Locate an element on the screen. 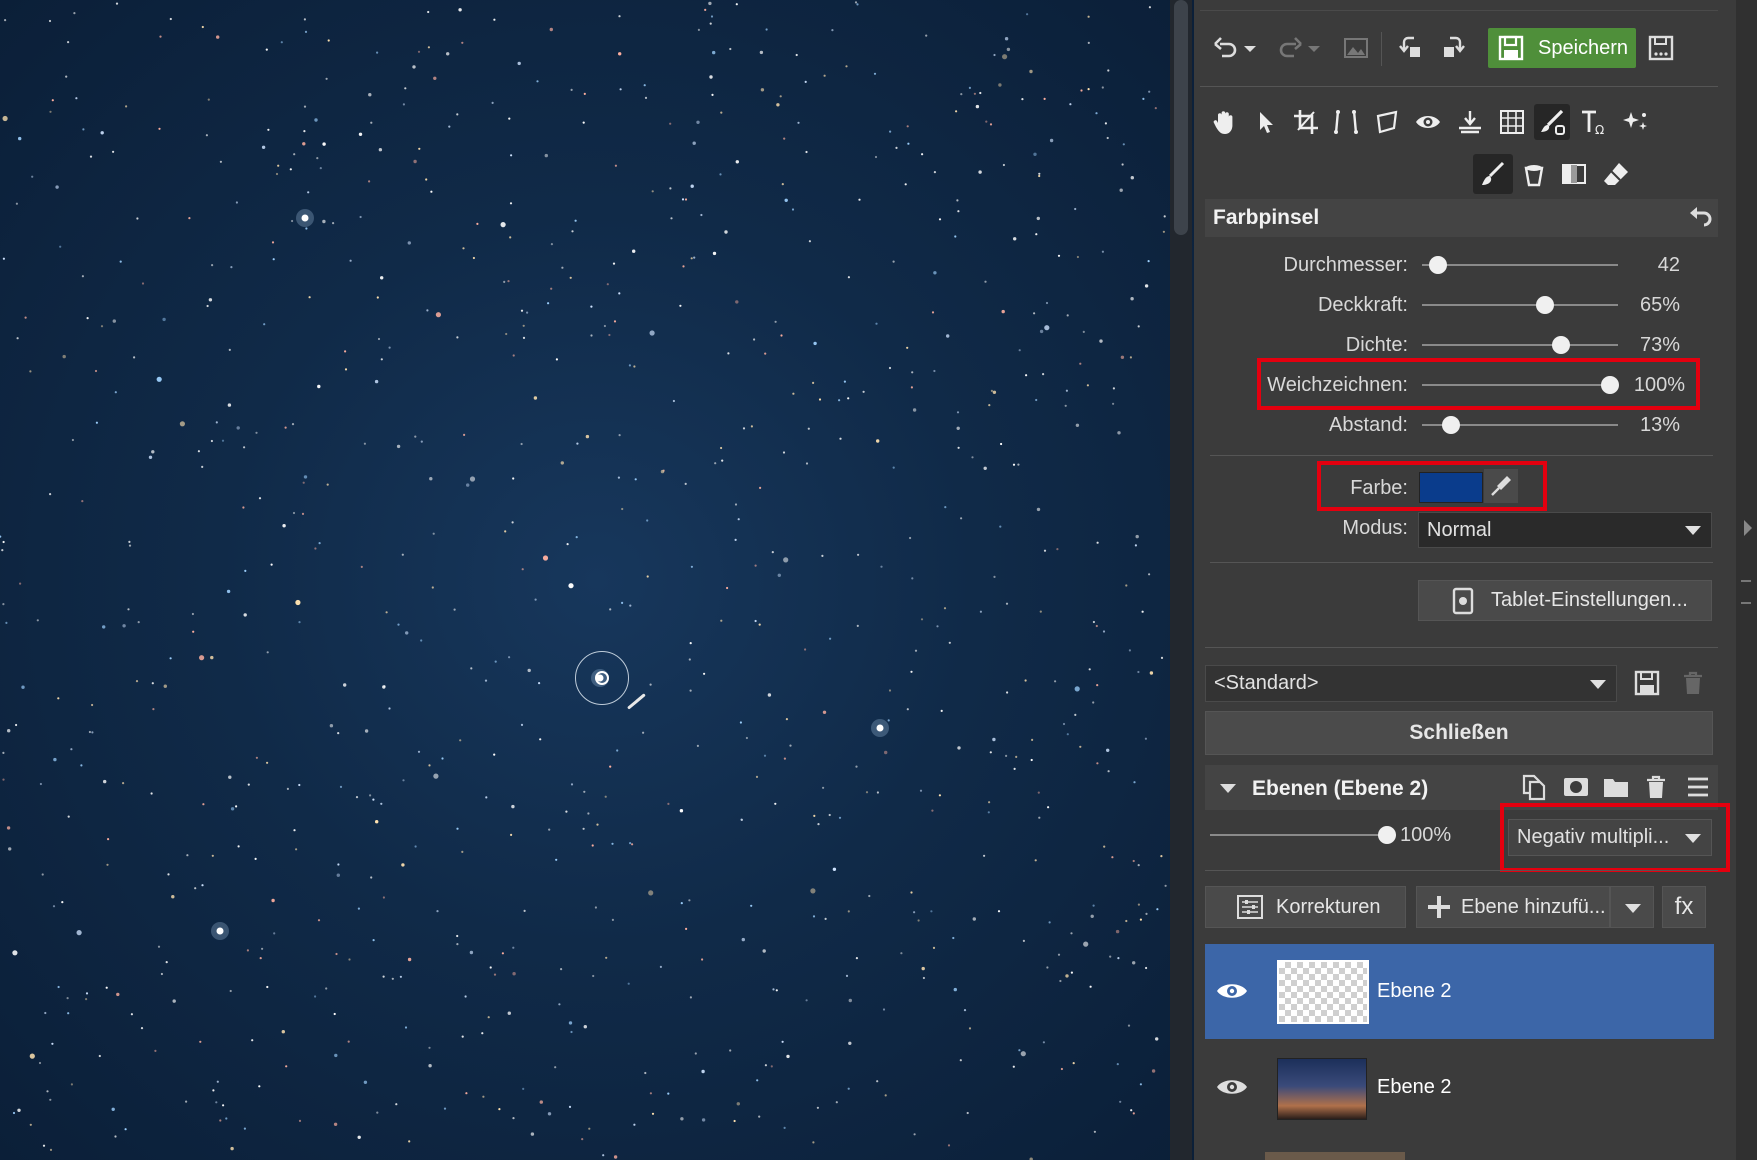  corrections-button: Korrekturen is located at coordinates (1305, 907).